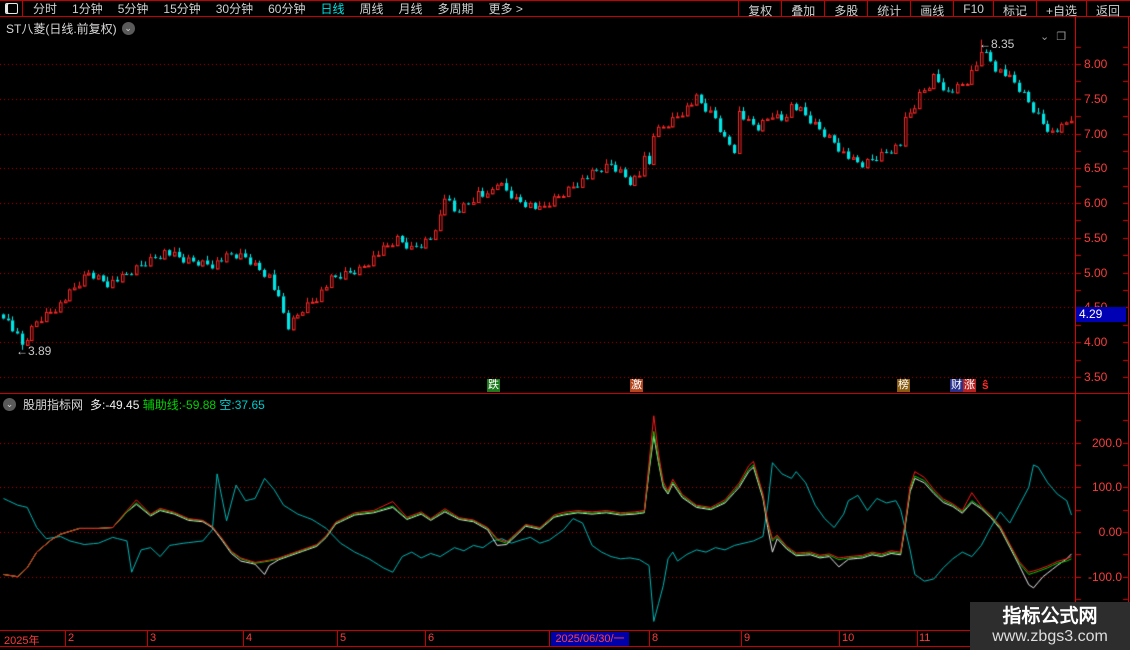  I want to click on event-marker-激: 激, so click(636, 385).